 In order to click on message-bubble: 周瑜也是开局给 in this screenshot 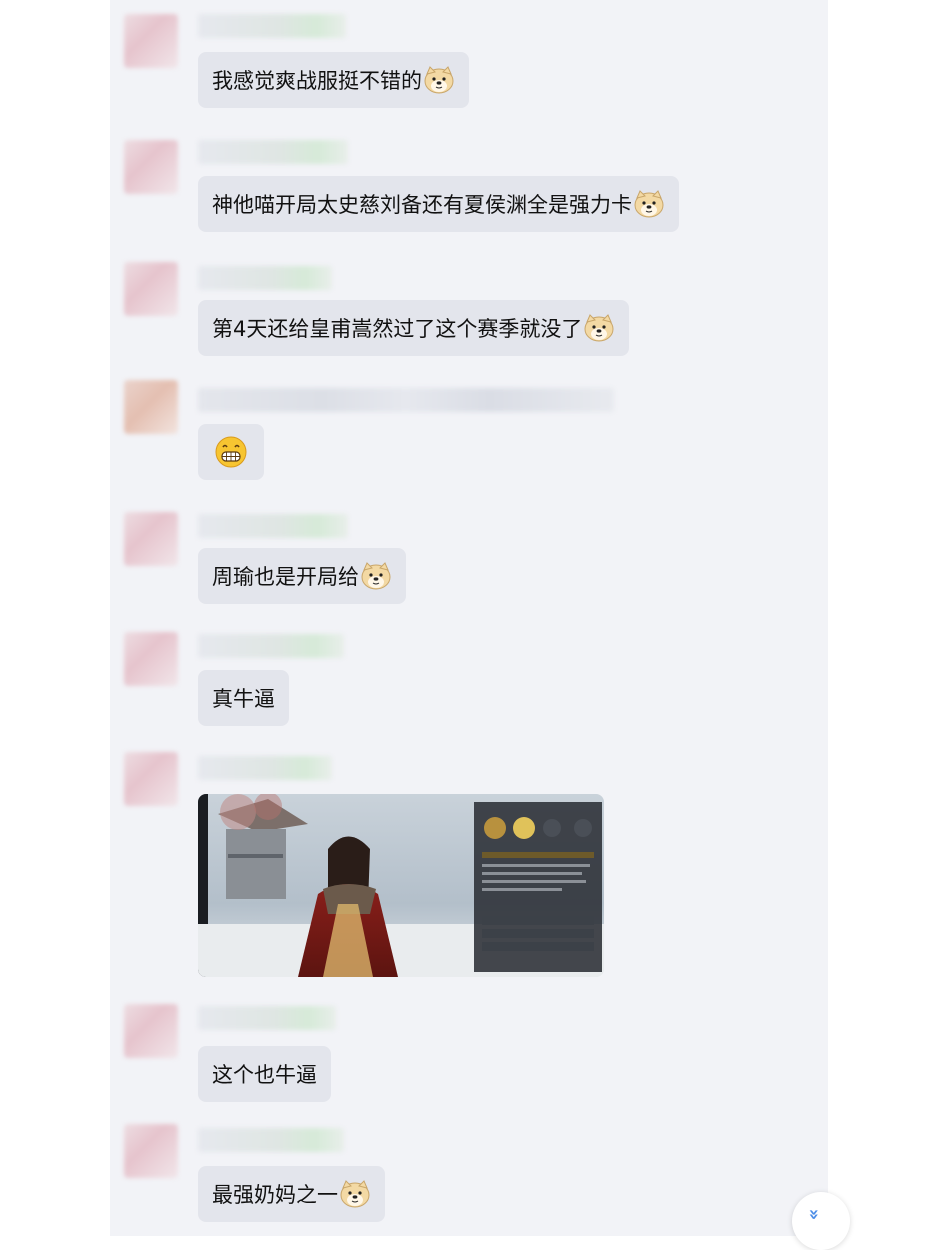, I will do `click(302, 576)`.